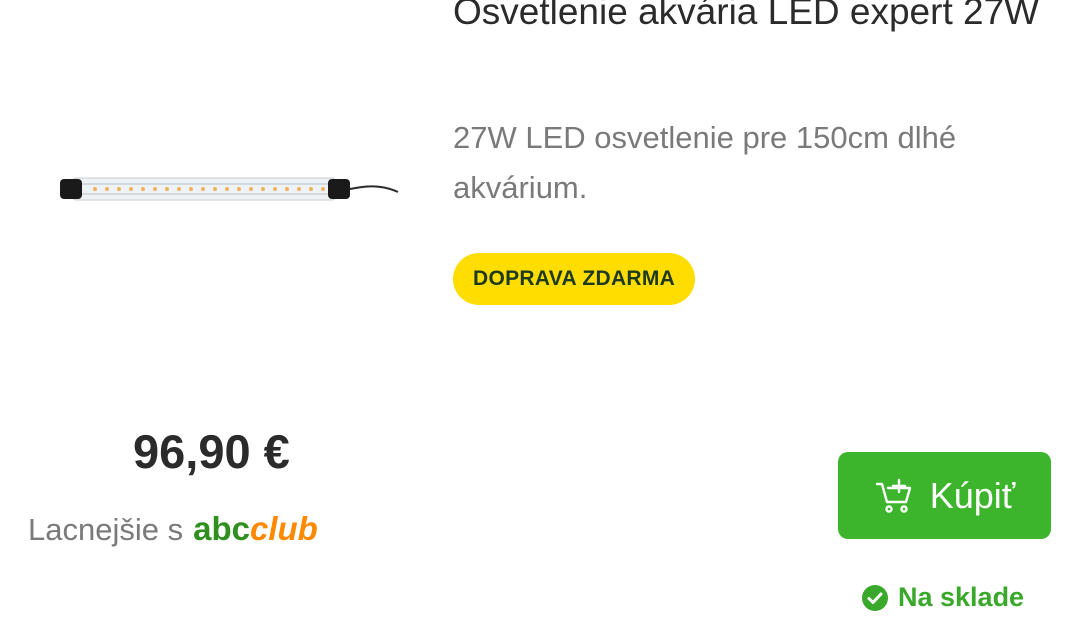  Describe the element at coordinates (961, 597) in the screenshot. I see `stock-label: Na sklade` at that location.